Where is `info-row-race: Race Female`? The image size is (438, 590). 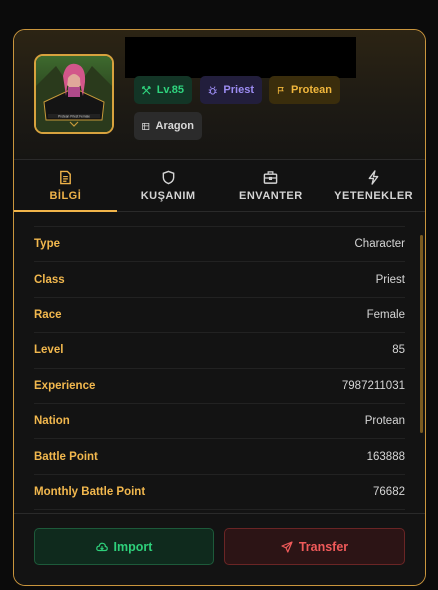
info-row-race: Race Female is located at coordinates (219, 316).